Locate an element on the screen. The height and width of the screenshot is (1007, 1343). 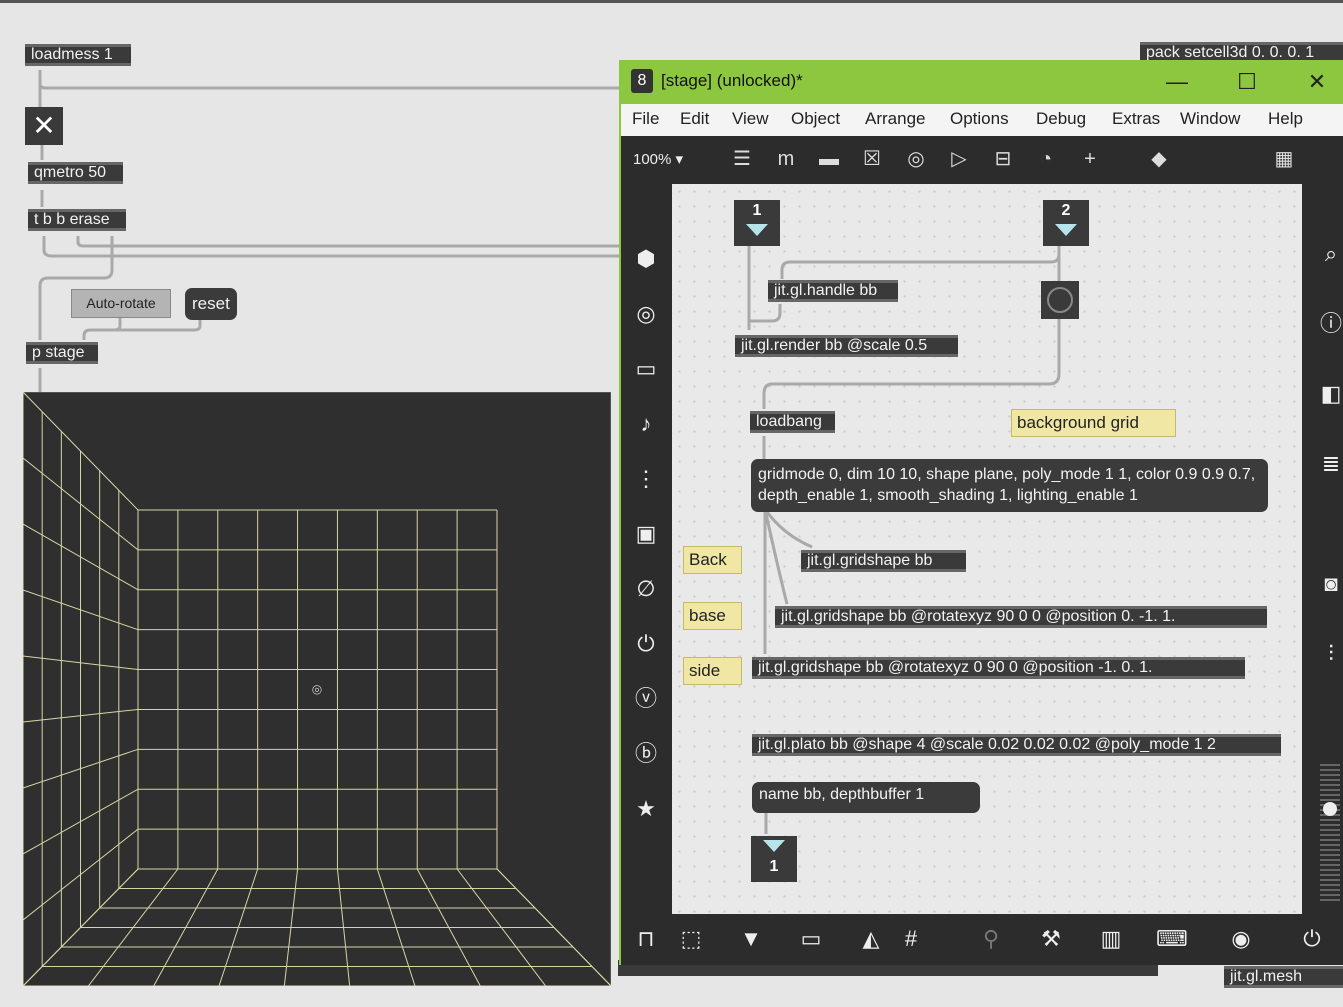
loadmess-object: loadmess 1 is located at coordinates (78, 55).